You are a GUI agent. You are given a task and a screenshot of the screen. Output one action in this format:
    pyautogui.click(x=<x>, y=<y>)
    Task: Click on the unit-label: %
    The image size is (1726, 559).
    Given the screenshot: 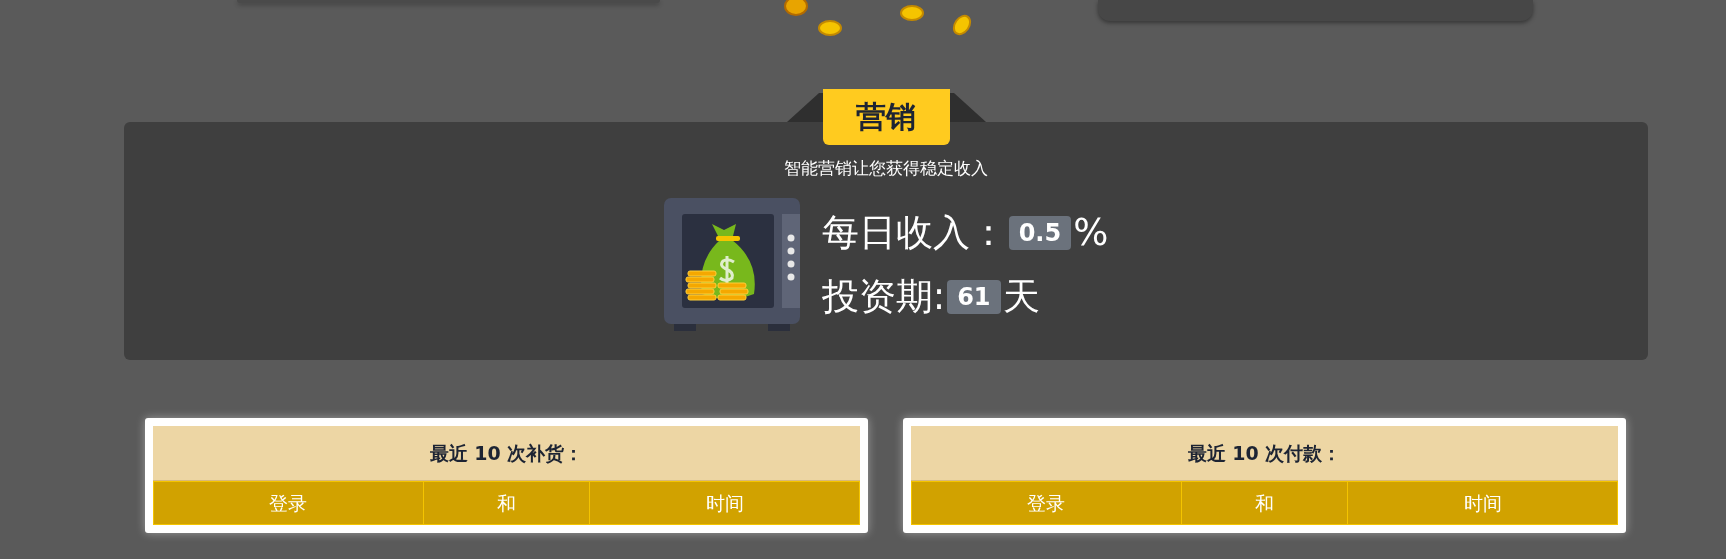 What is the action you would take?
    pyautogui.click(x=1091, y=232)
    